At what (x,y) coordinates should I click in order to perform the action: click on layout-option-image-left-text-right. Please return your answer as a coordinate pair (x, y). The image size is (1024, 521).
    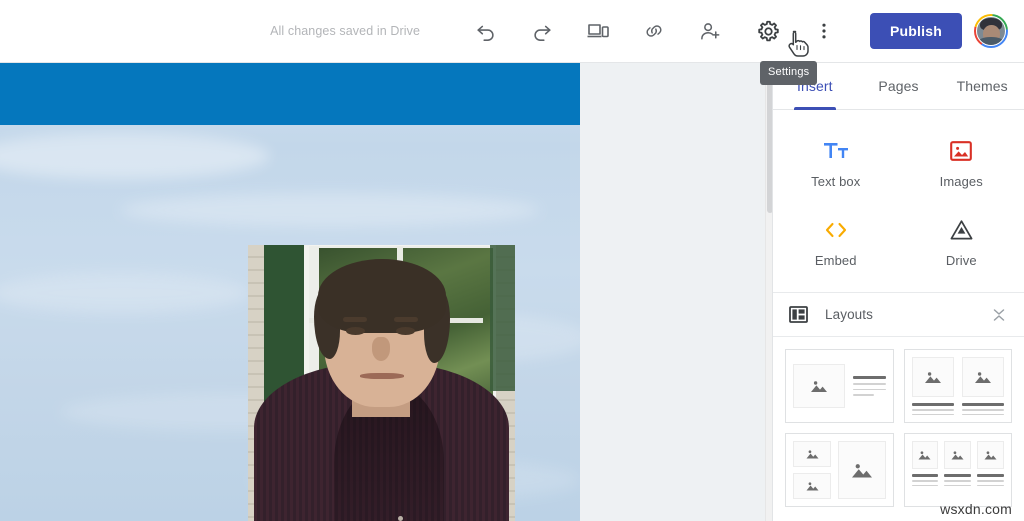
    Looking at the image, I should click on (839, 386).